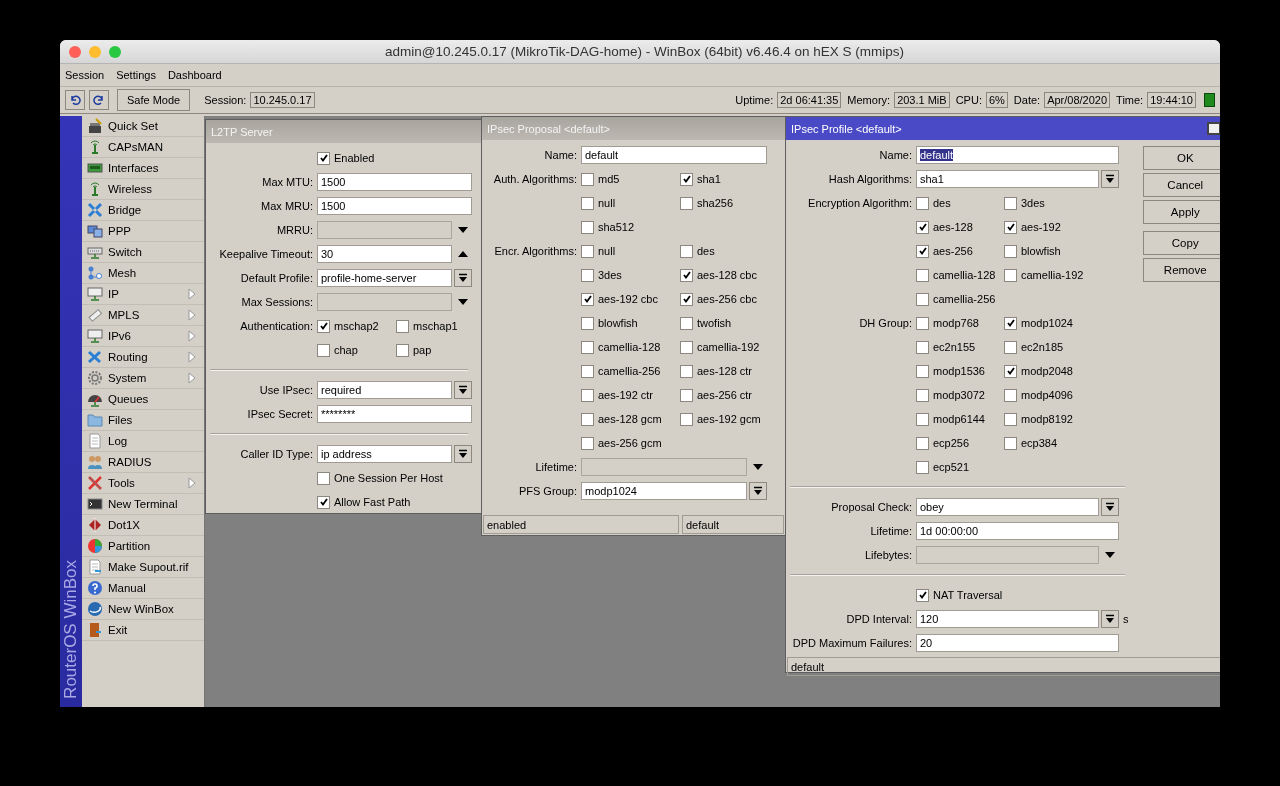  Describe the element at coordinates (194, 75) in the screenshot. I see `menu-item: Dashboard` at that location.